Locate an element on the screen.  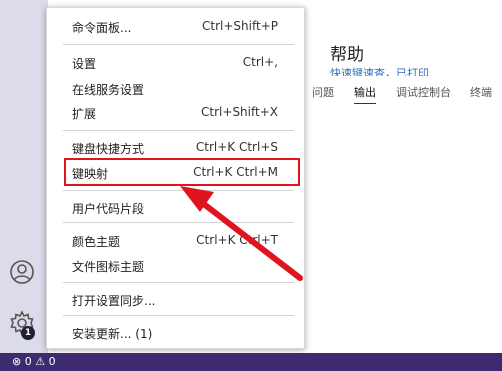
status-bar: ⊗ 0 ⚠ 0 is located at coordinates (251, 362).